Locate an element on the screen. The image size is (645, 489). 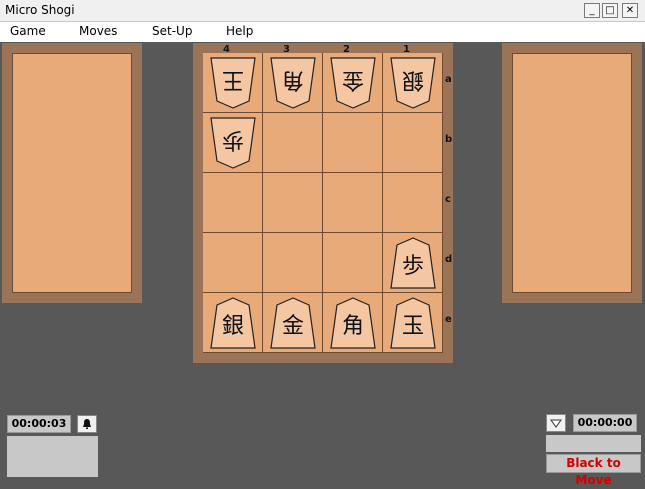
left-clock: 00:00:03 is located at coordinates (39, 424).